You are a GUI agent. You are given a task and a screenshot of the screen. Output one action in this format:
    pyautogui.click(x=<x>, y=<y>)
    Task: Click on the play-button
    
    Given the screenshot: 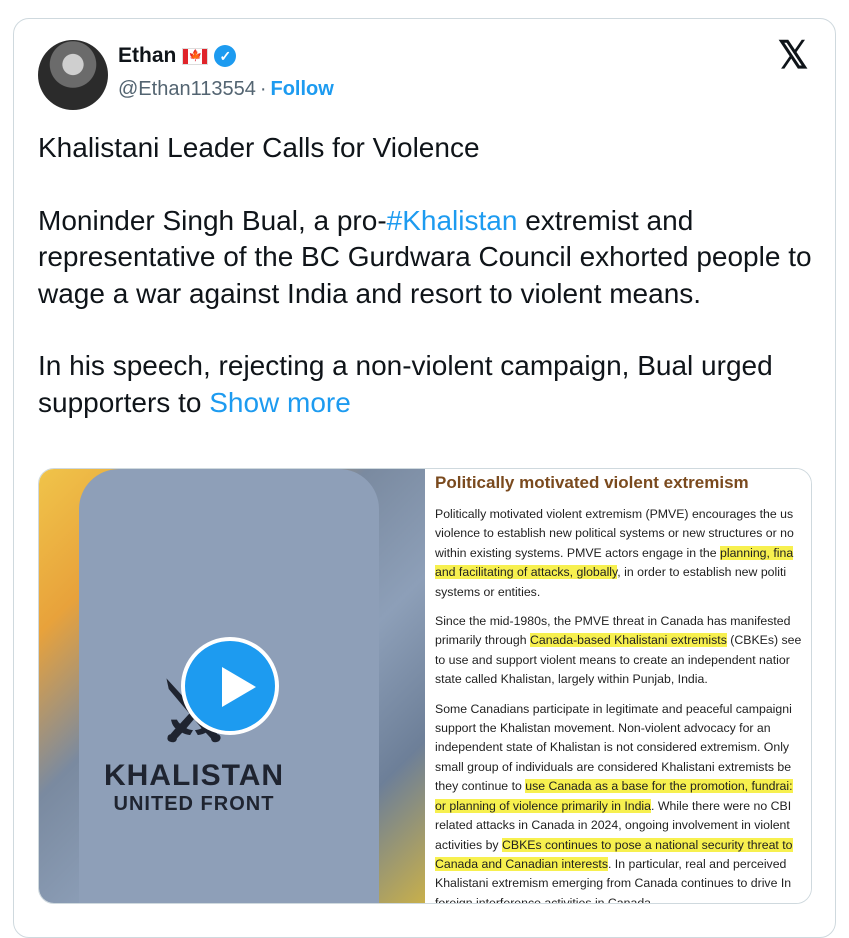 What is the action you would take?
    pyautogui.click(x=230, y=686)
    